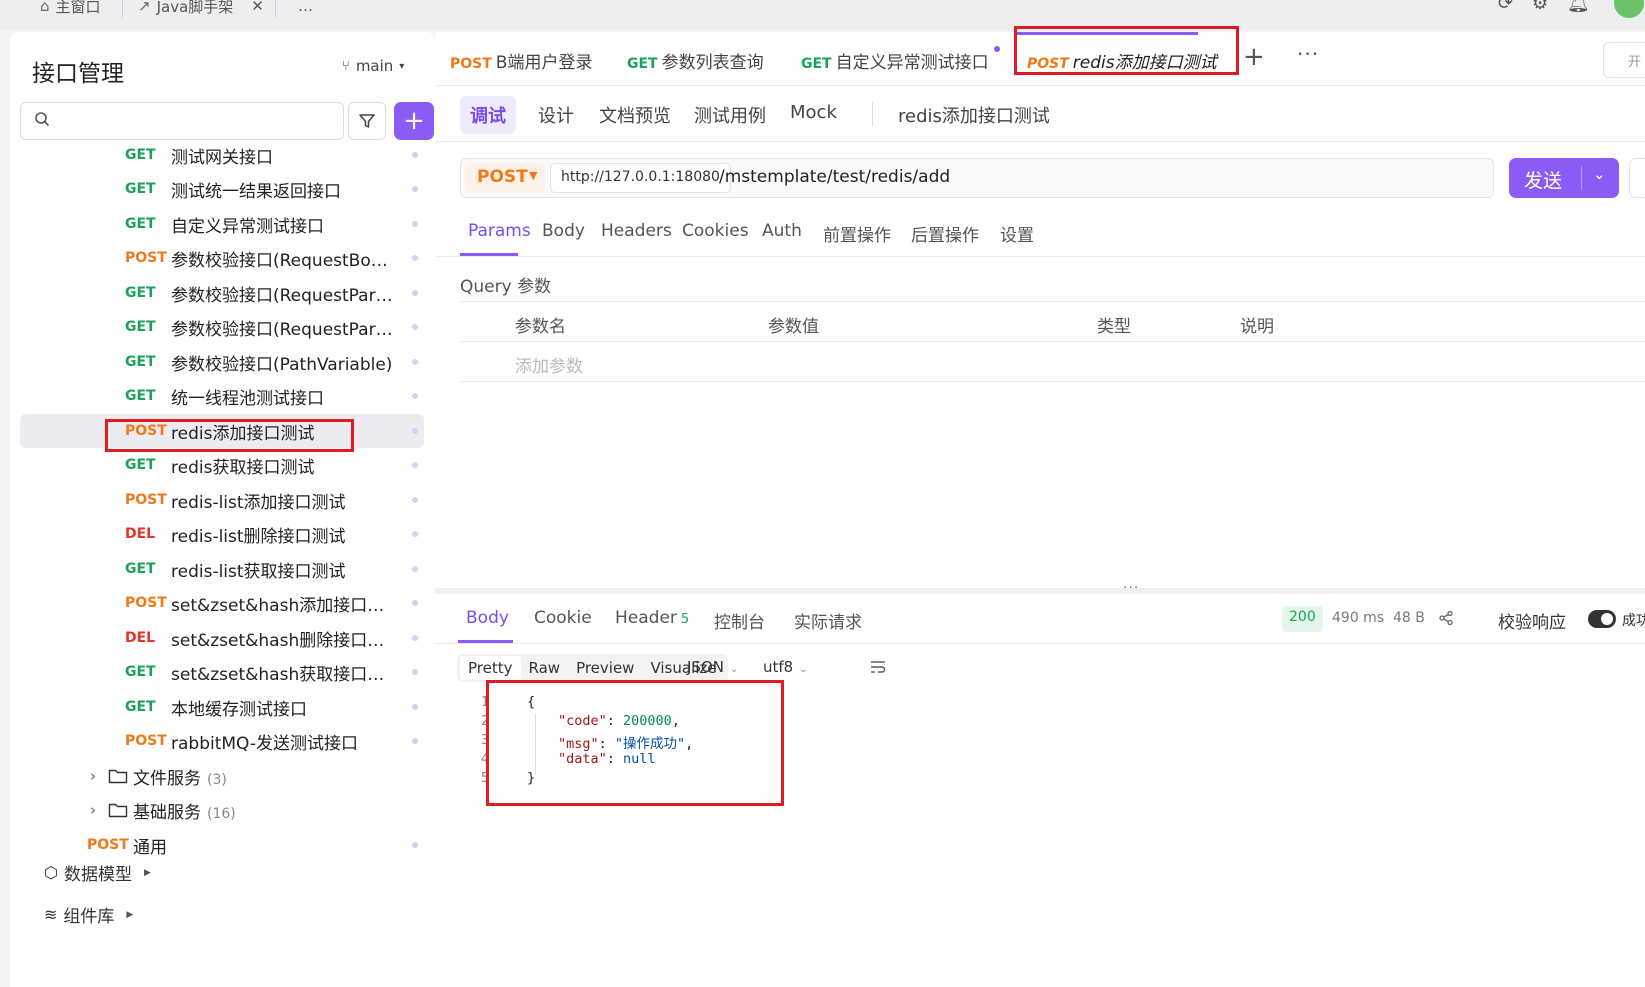 The width and height of the screenshot is (1645, 987). Describe the element at coordinates (222, 534) in the screenshot. I see `api-item: DEL redis-list删除接口测试` at that location.